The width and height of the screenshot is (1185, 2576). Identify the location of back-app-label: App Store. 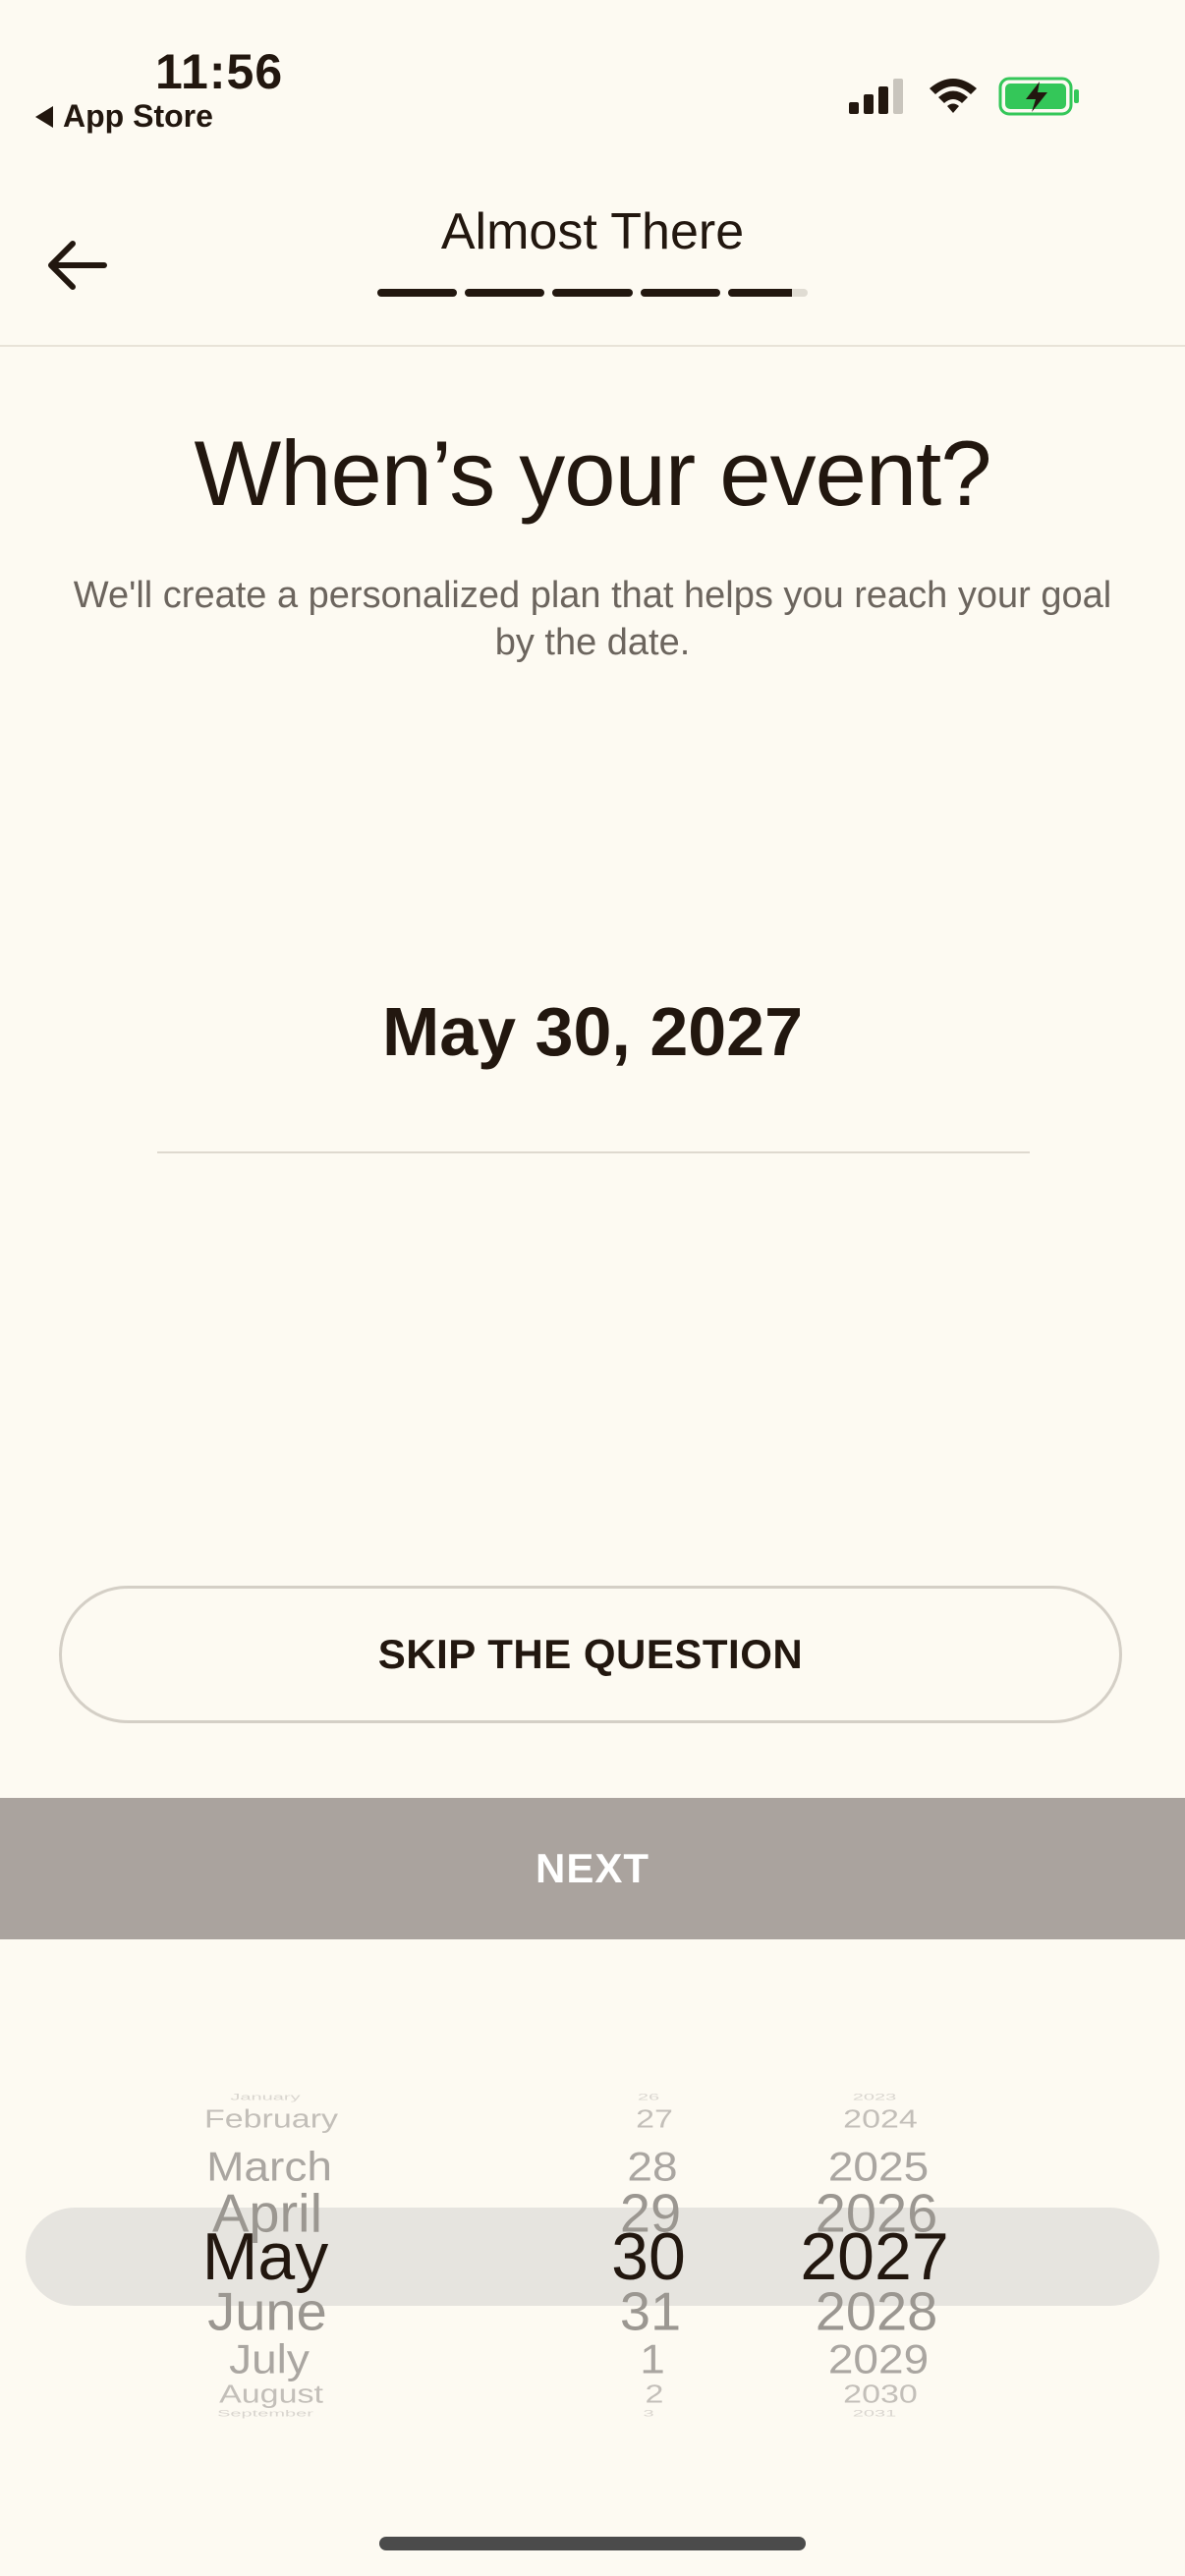
(138, 116).